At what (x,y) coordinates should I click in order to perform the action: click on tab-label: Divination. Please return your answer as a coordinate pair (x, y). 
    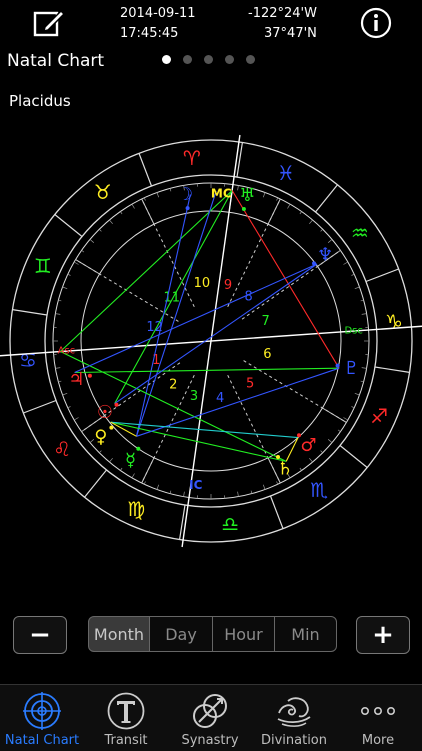
    Looking at the image, I should click on (294, 740).